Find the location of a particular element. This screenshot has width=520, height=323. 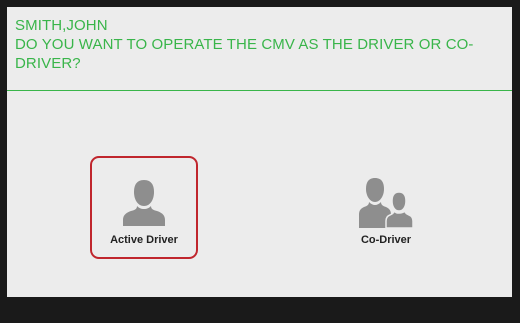

active-driver-option: Active Driver is located at coordinates (144, 207).